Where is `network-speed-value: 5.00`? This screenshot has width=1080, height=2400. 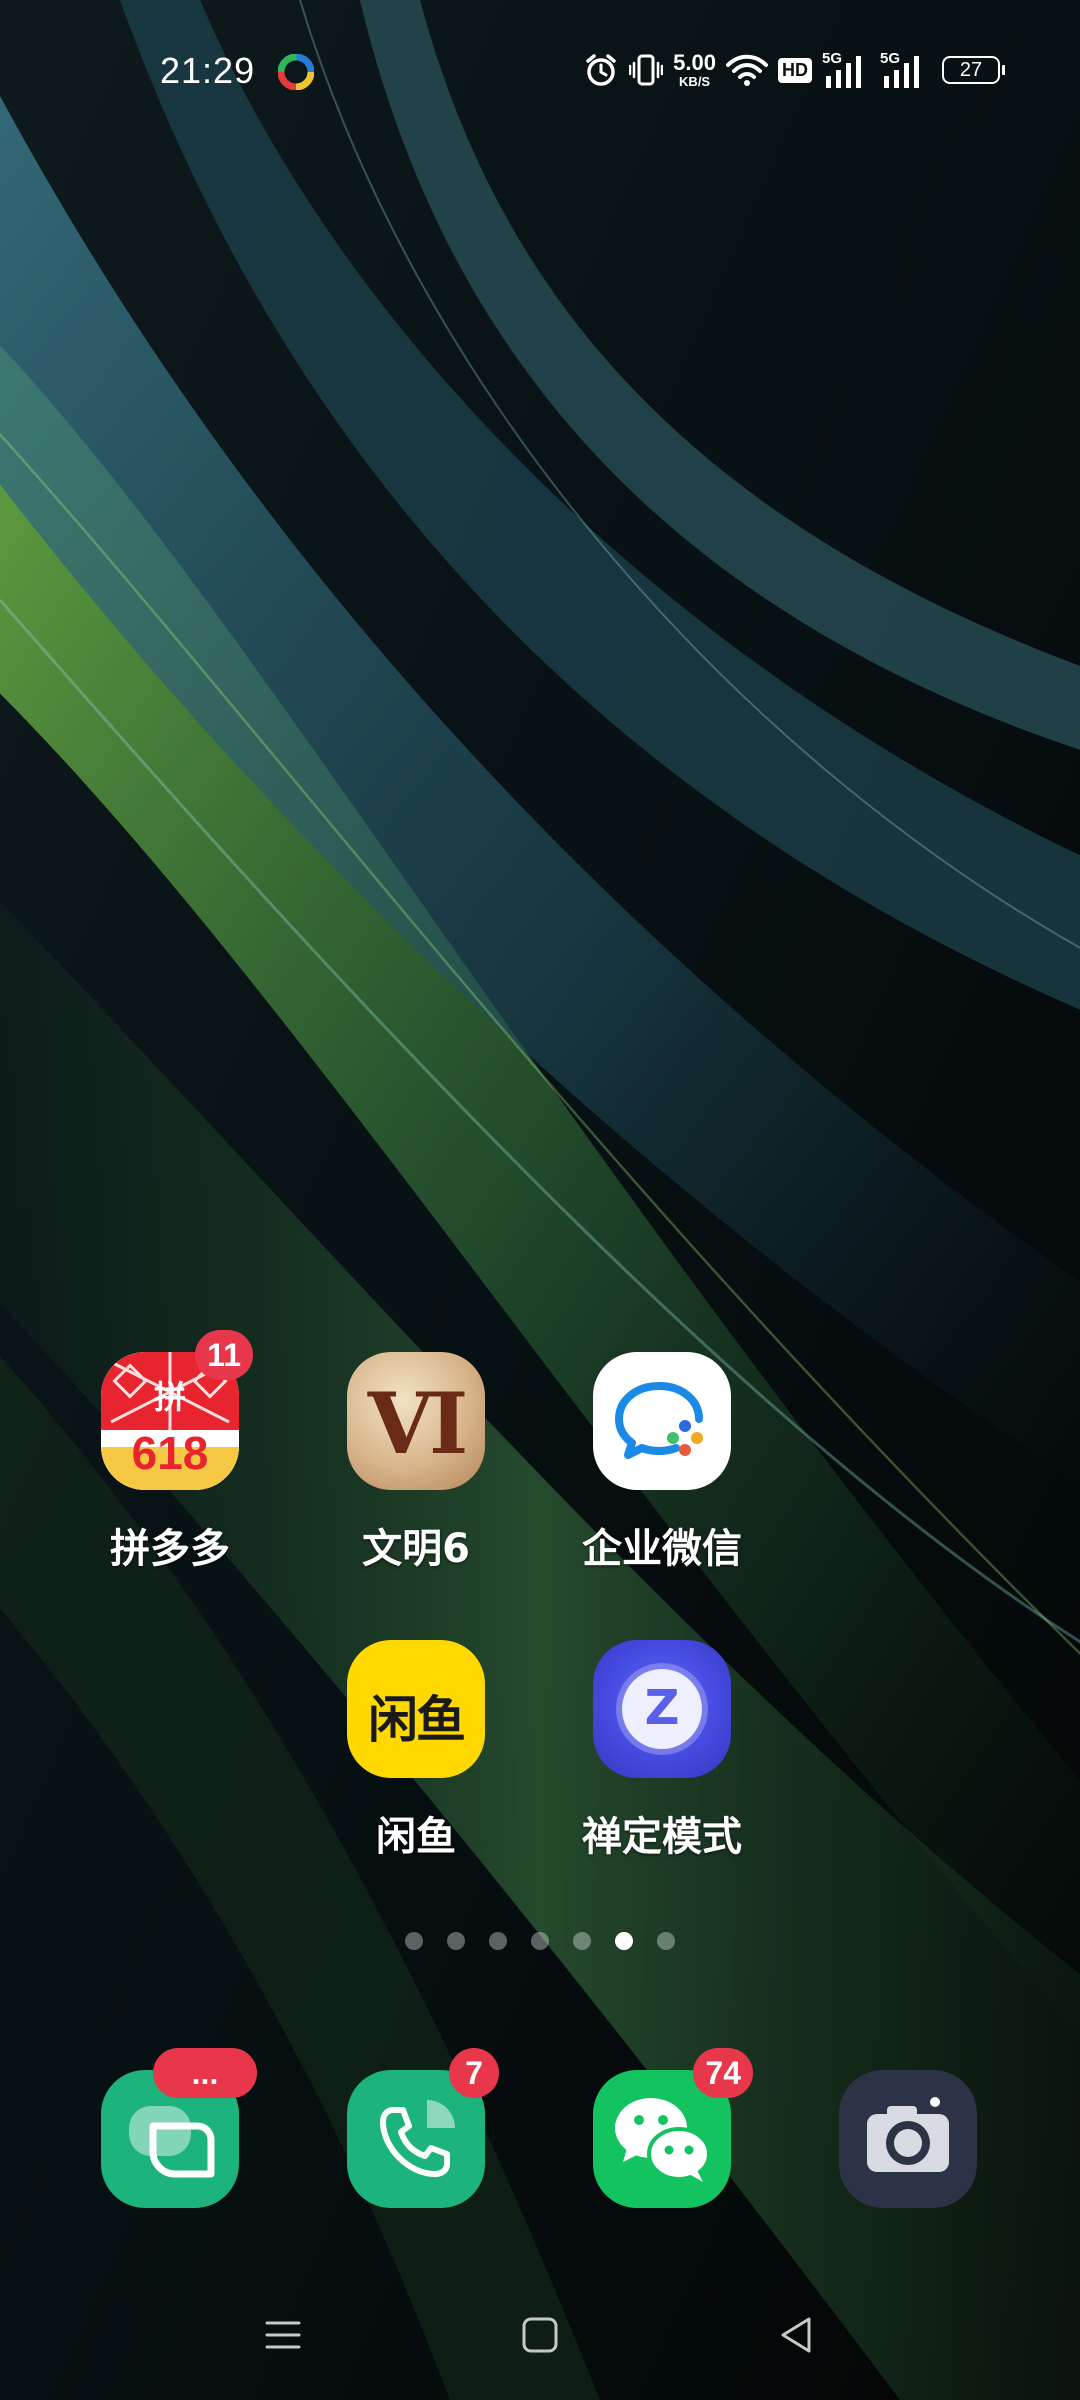 network-speed-value: 5.00 is located at coordinates (694, 62).